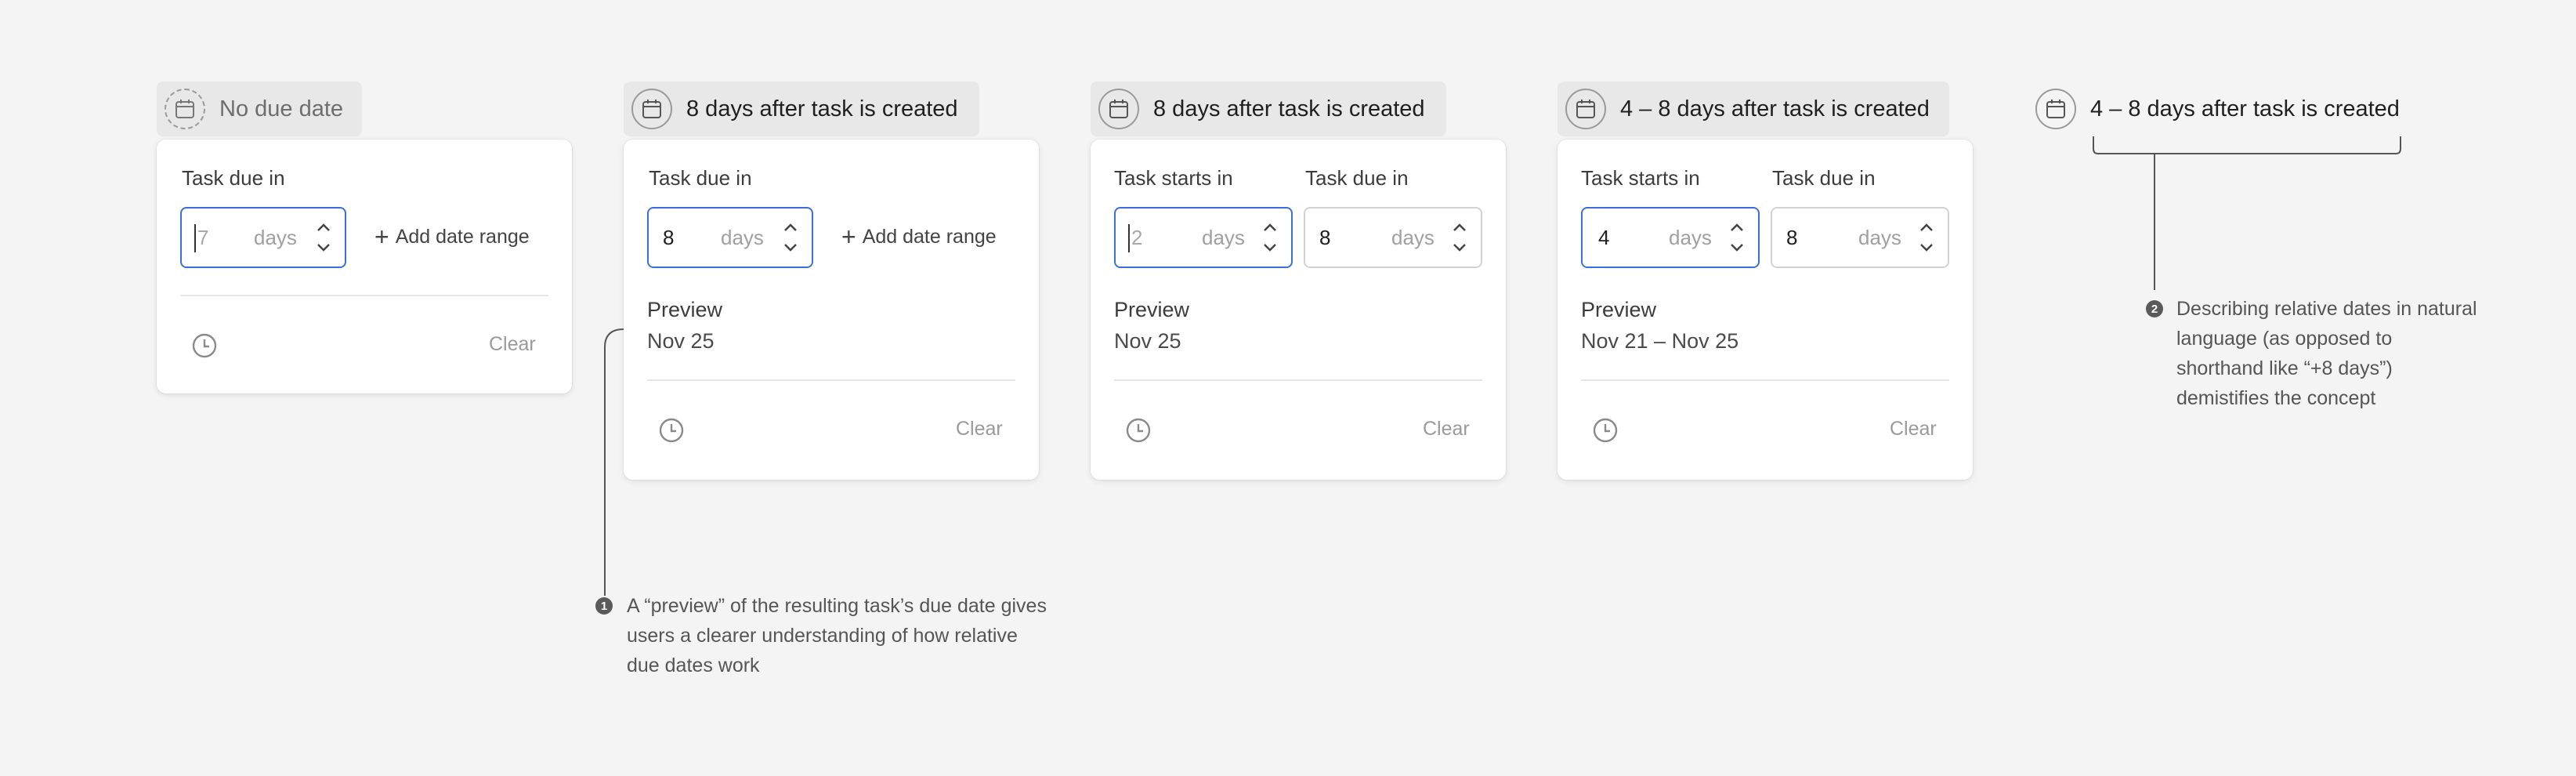  Describe the element at coordinates (614, 462) in the screenshot. I see `annotation-leader-line` at that location.